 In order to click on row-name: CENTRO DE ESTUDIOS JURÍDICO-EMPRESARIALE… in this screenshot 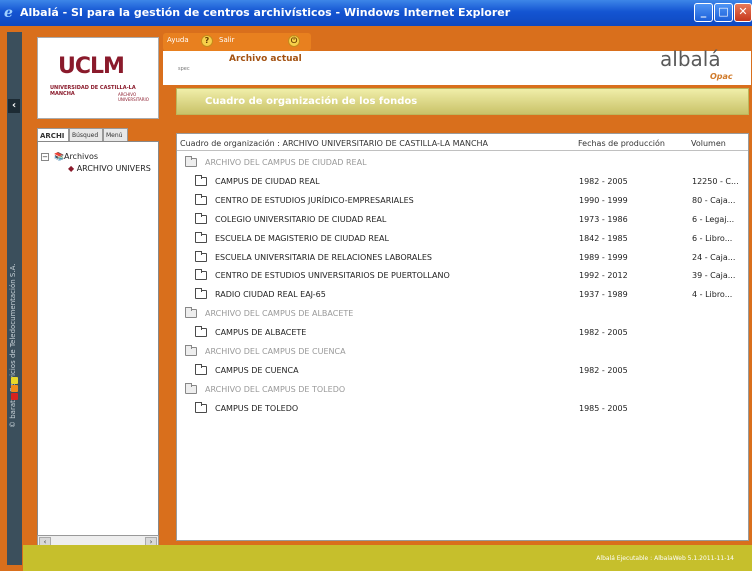, I will do `click(314, 200)`.